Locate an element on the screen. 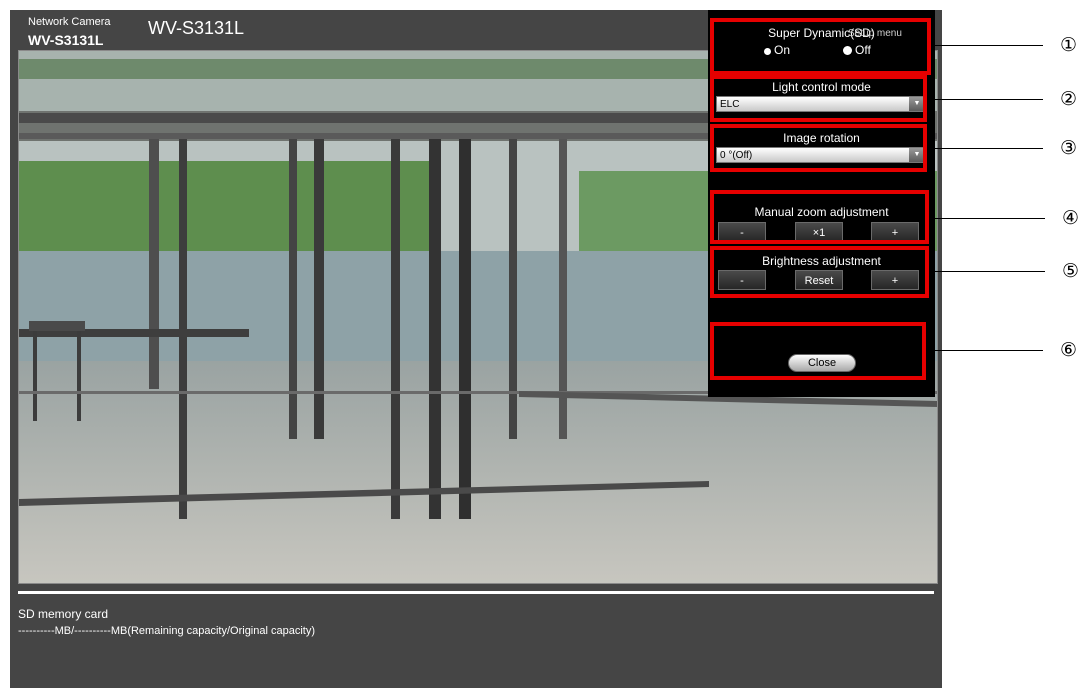 The image size is (1084, 688). zoom-x1-button: ×1 is located at coordinates (819, 232).